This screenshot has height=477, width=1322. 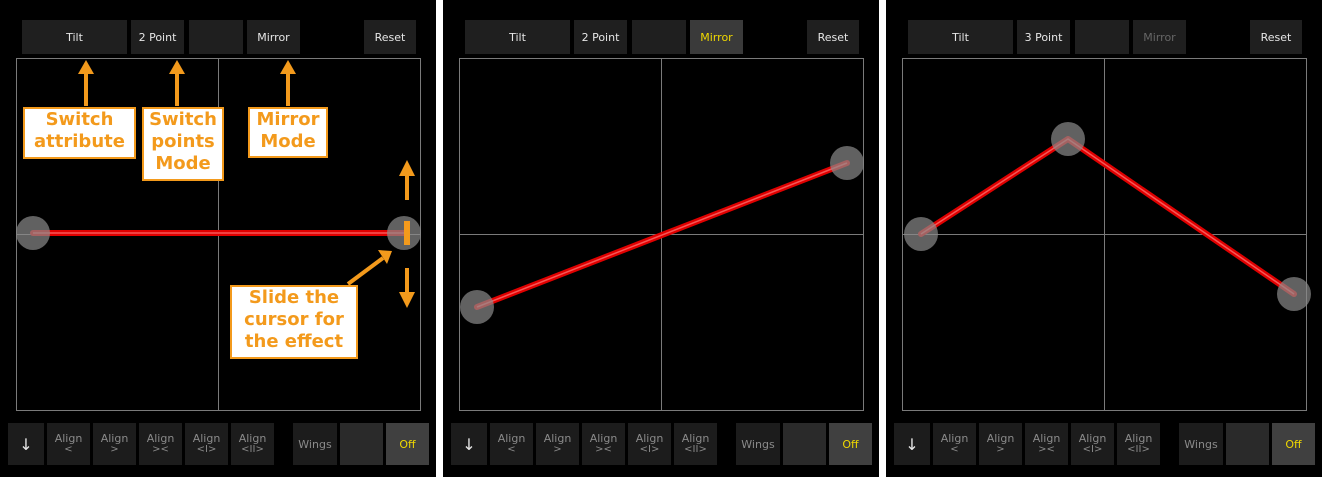 What do you see at coordinates (79, 141) in the screenshot?
I see `annotation-text: attribute` at bounding box center [79, 141].